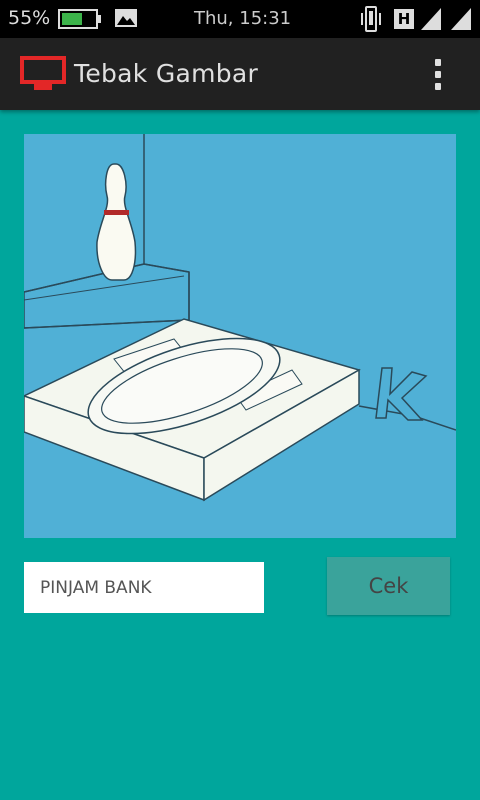  What do you see at coordinates (388, 586) in the screenshot?
I see `check-button: Cek` at bounding box center [388, 586].